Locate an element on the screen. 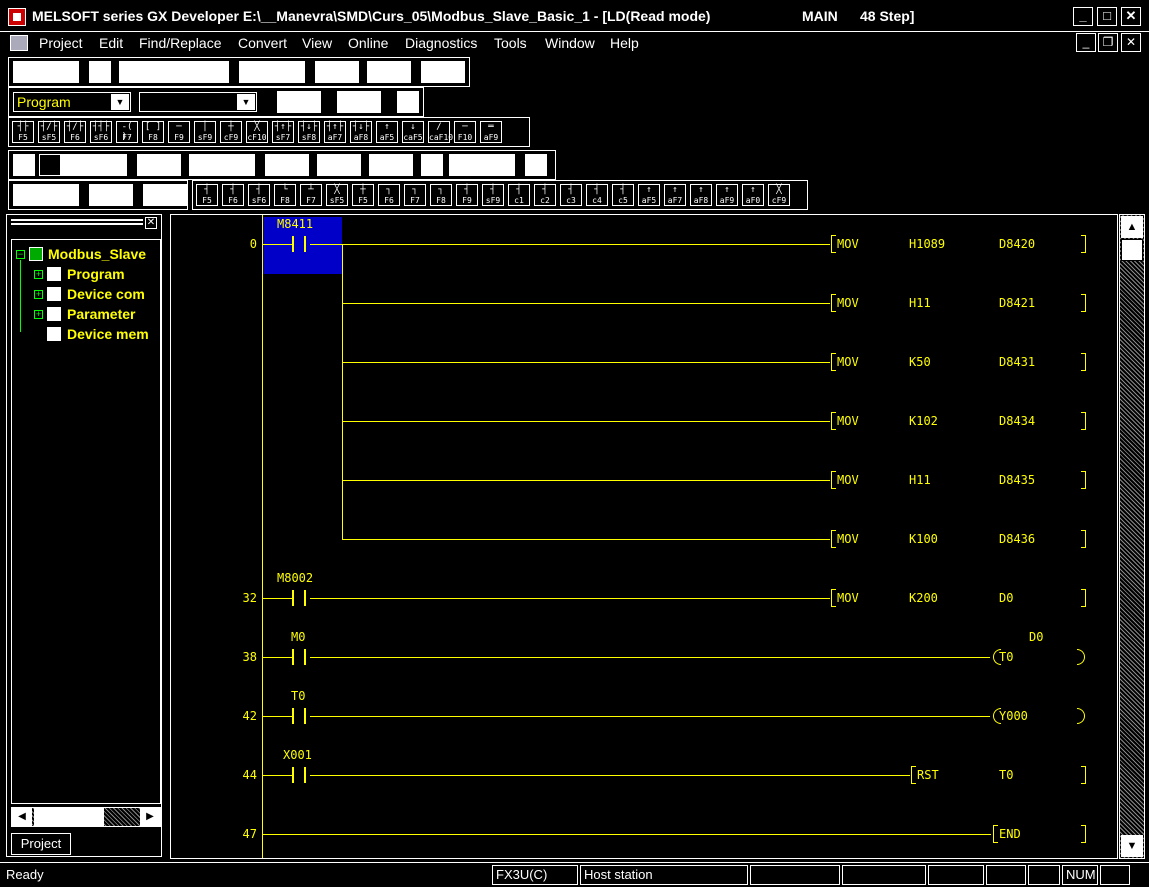 The height and width of the screenshot is (887, 1149). scroll-thumb is located at coordinates (1132, 250).